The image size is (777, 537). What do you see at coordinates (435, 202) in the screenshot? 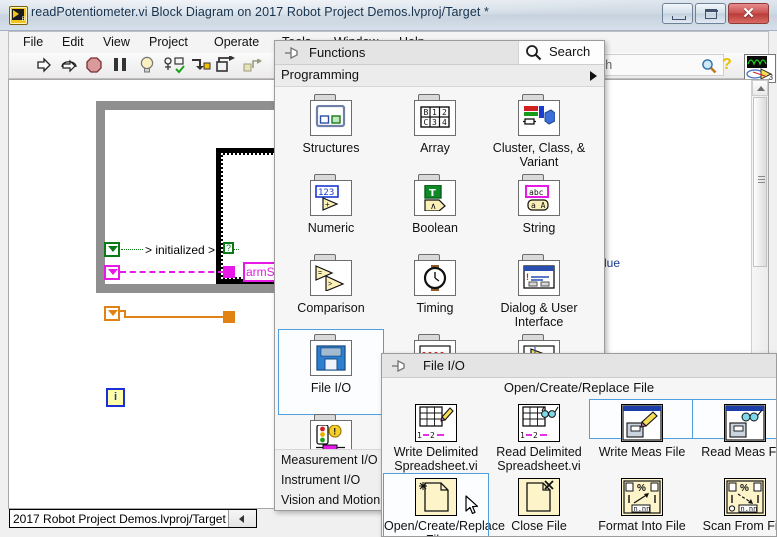
I see `palette-item-boolean: T ∧ Boolean` at bounding box center [435, 202].